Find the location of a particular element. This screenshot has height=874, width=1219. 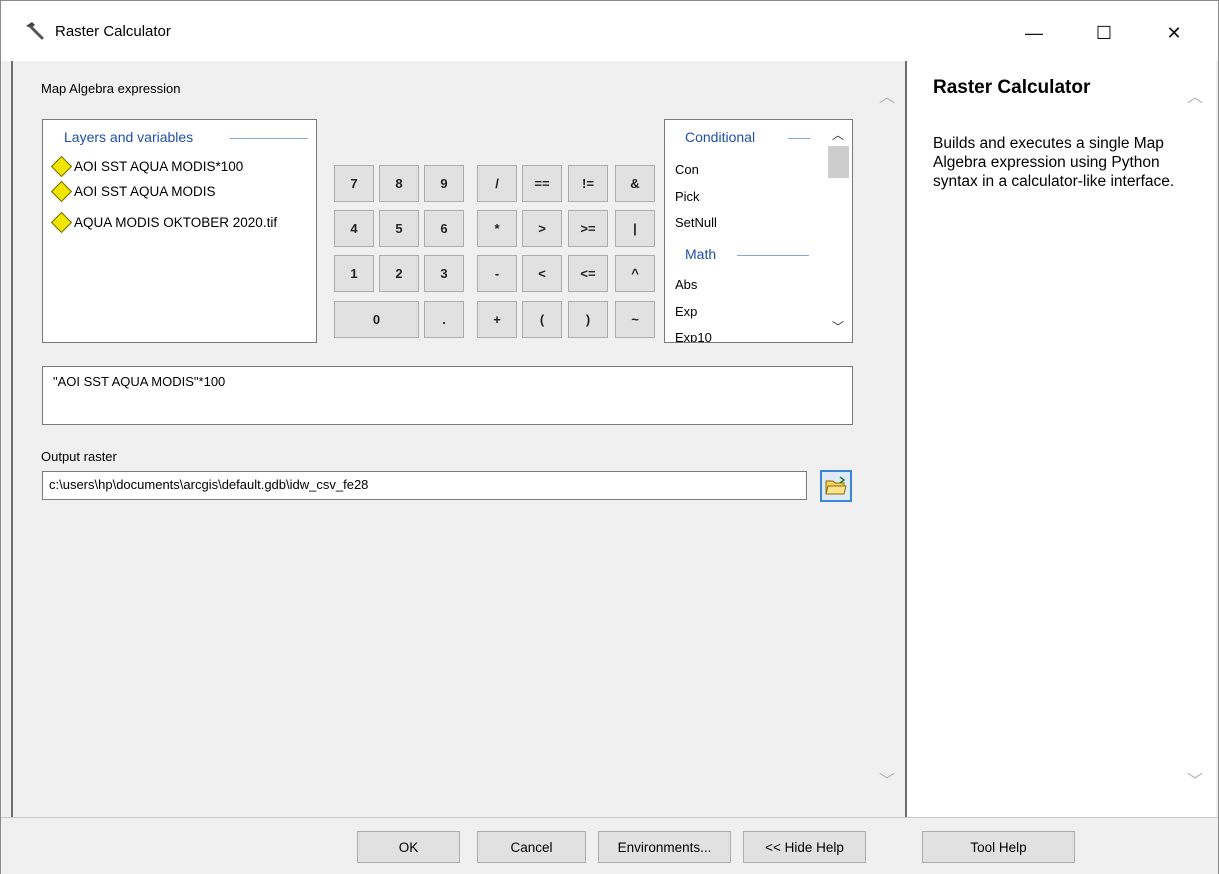

key-0: 0 is located at coordinates (376, 319).